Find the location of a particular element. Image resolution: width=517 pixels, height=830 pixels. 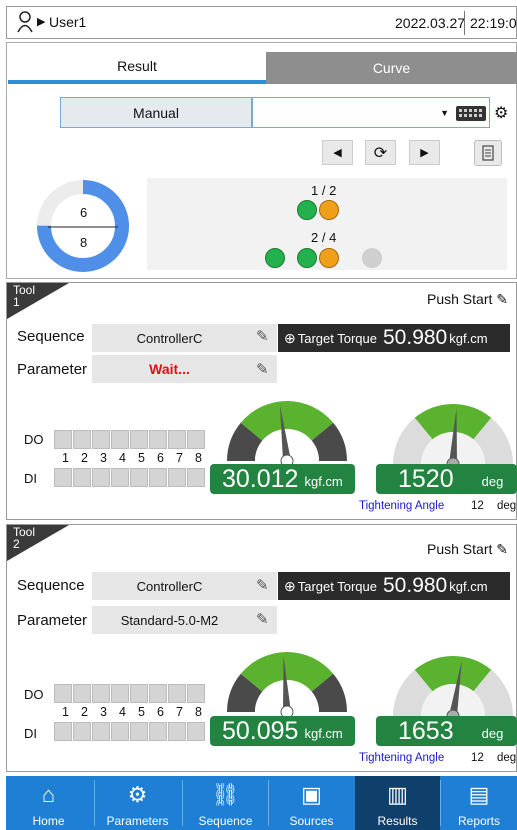

mode-select: ▼ is located at coordinates (371, 112).